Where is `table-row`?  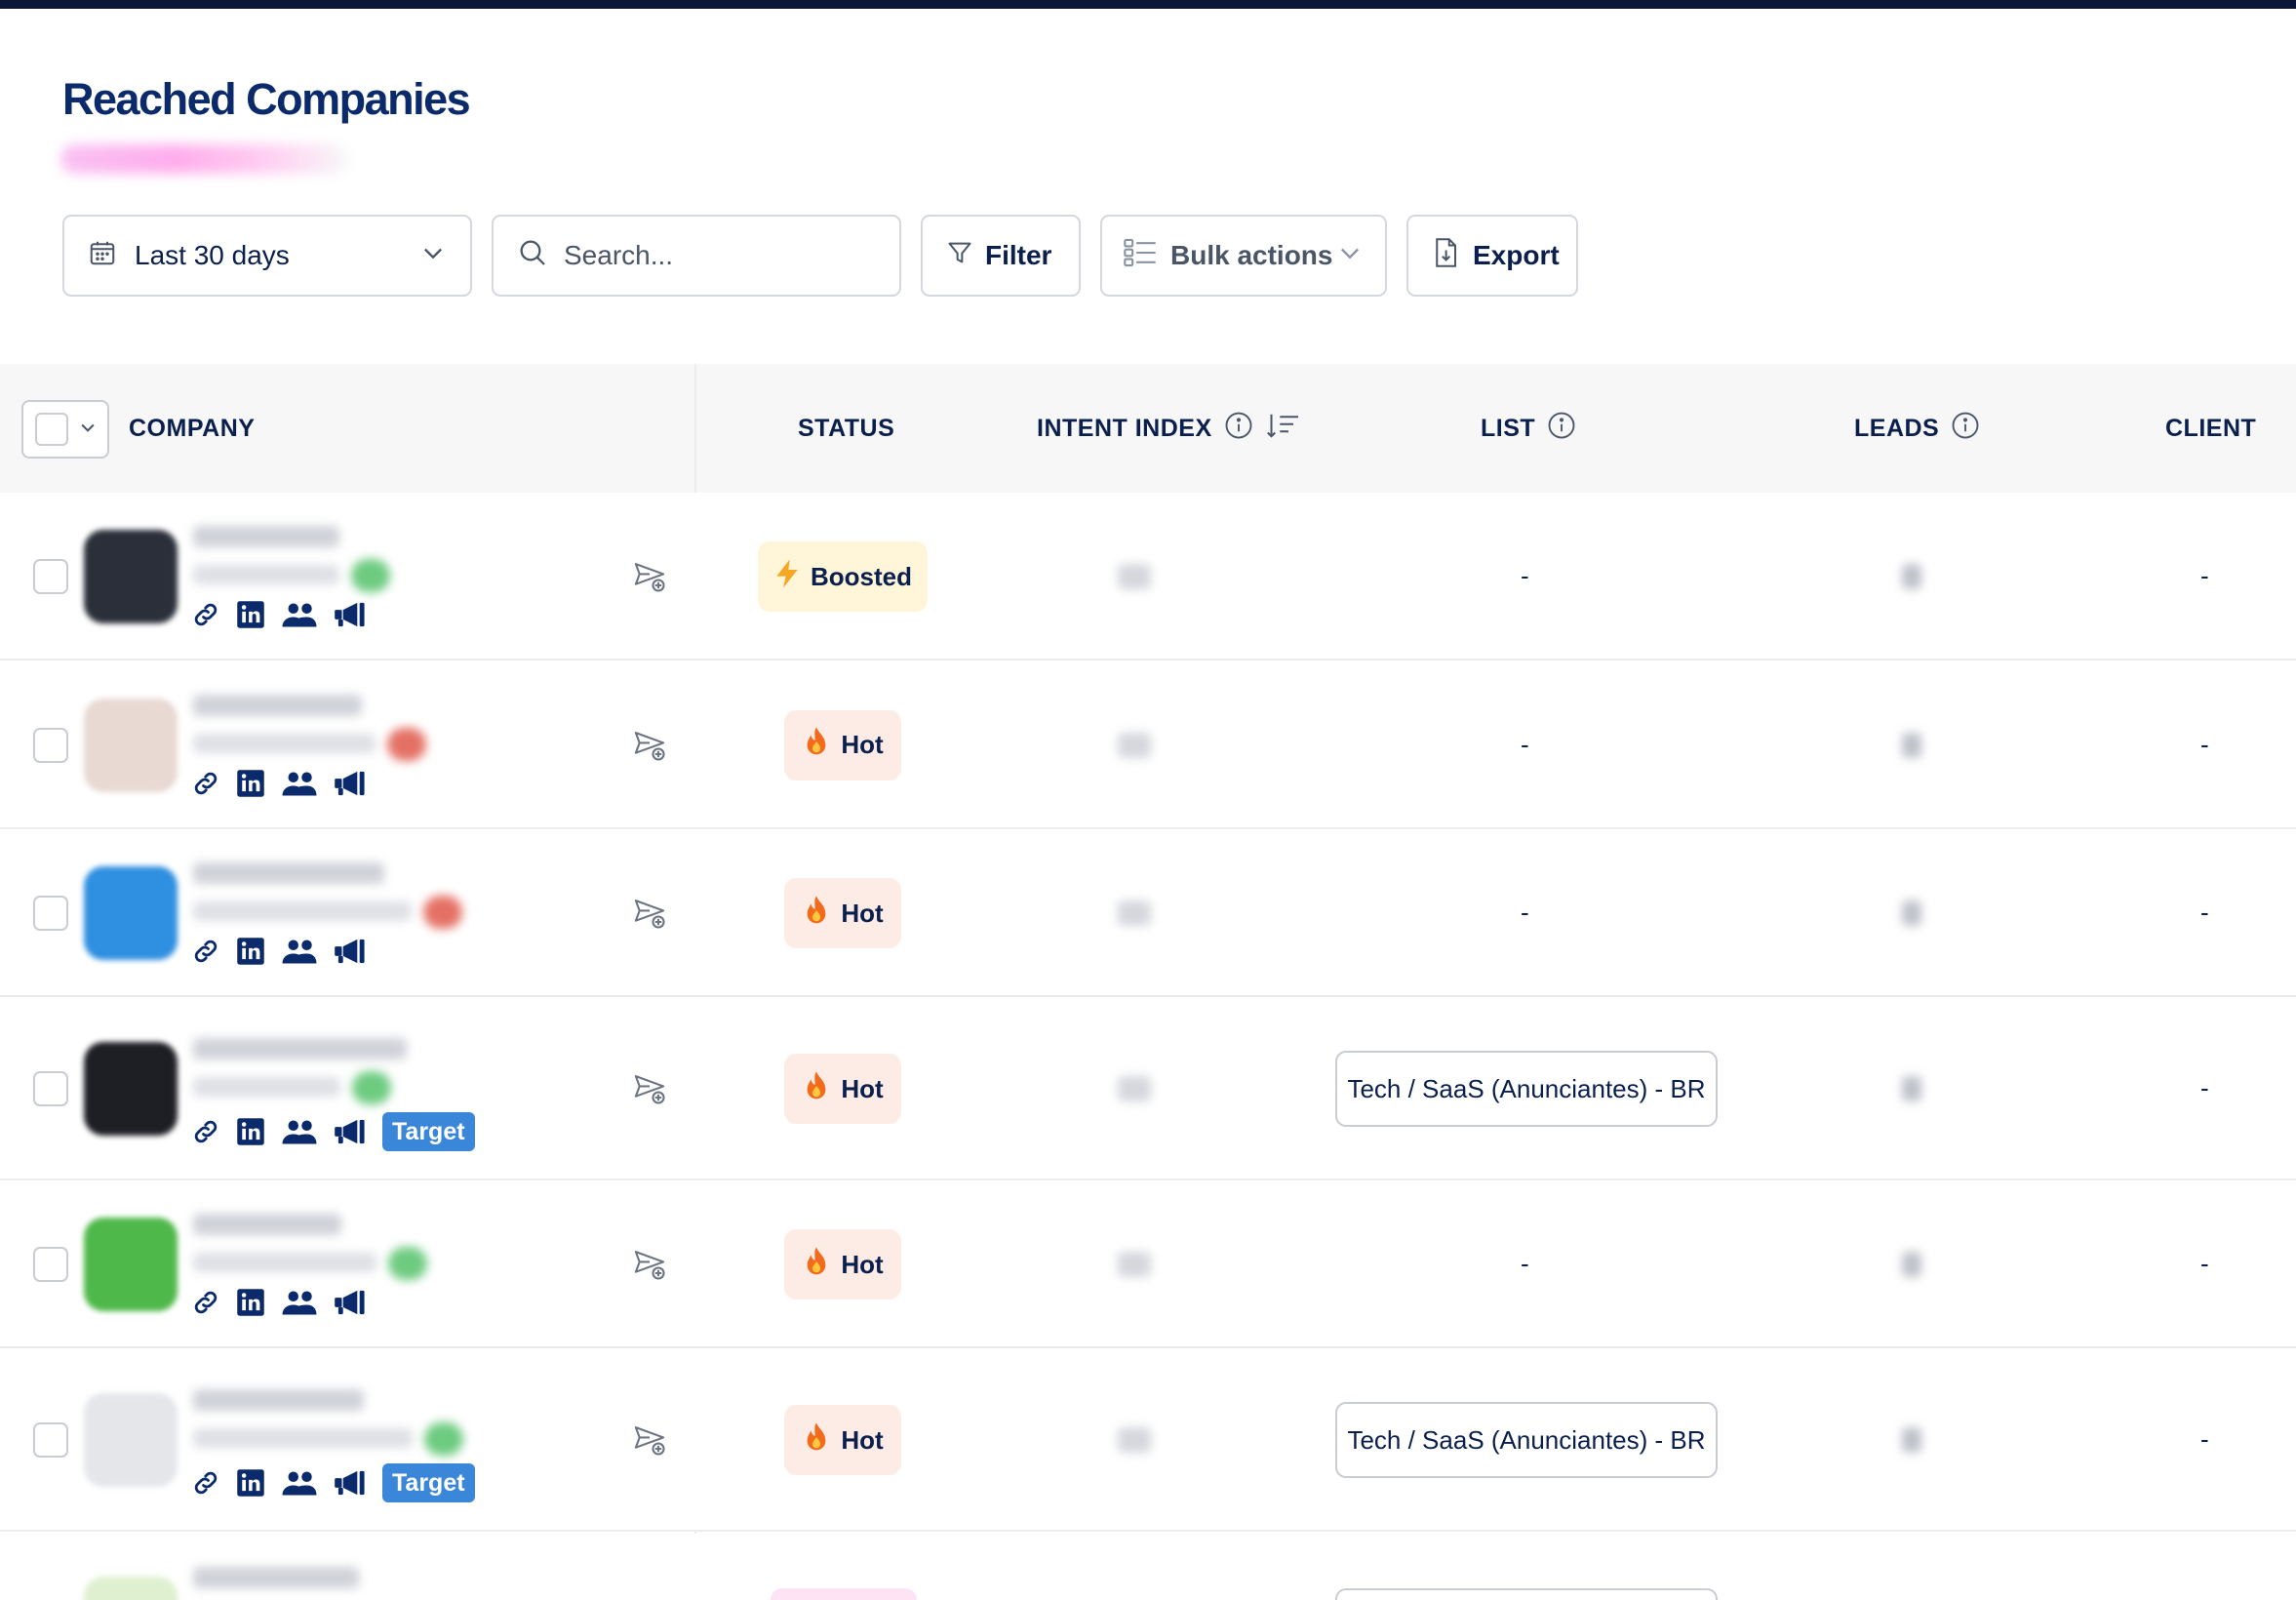 table-row is located at coordinates (1148, 1567).